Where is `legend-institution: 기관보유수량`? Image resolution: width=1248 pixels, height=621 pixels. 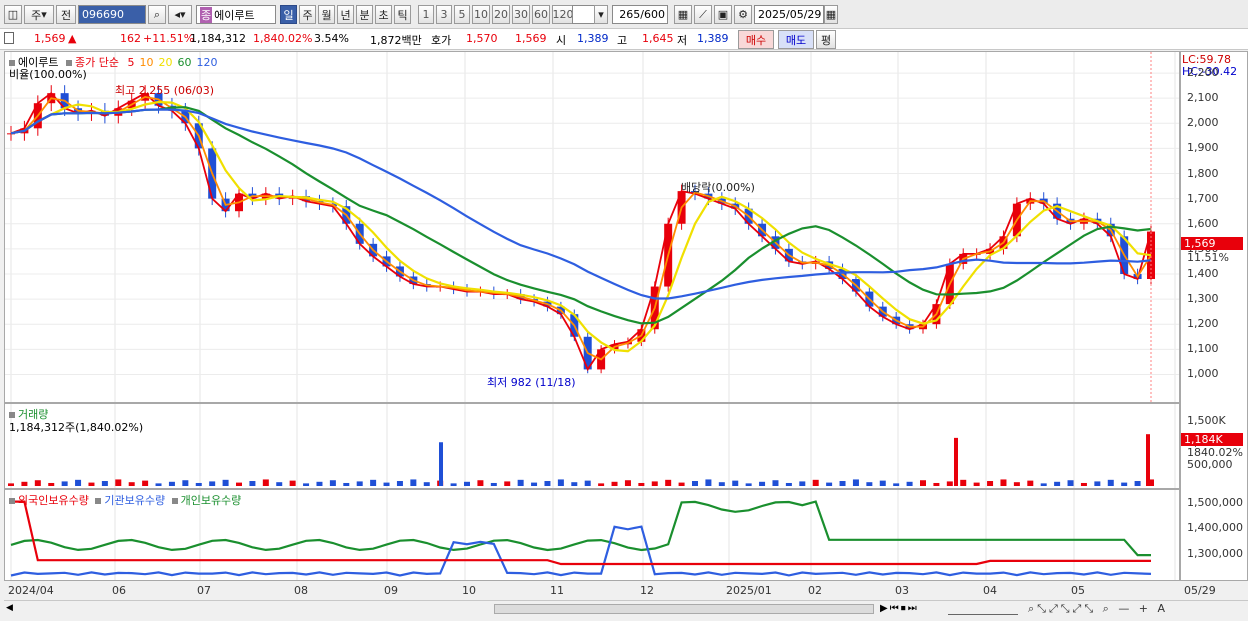 legend-institution: 기관보유수량 is located at coordinates (135, 500).